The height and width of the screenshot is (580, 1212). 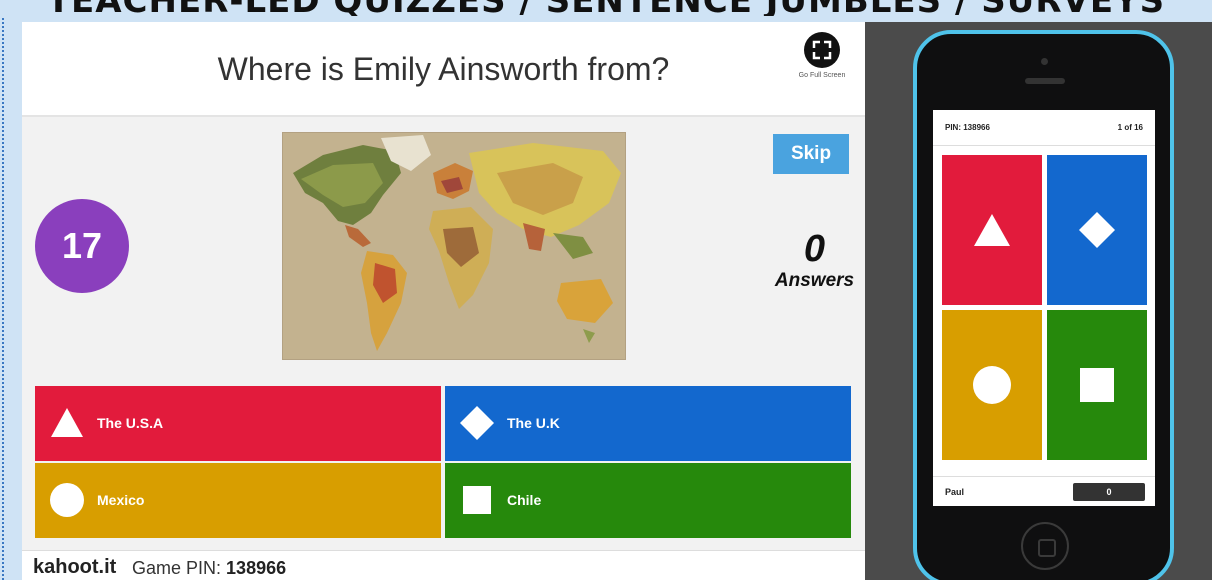 What do you see at coordinates (5, 299) in the screenshot?
I see `dotted-border` at bounding box center [5, 299].